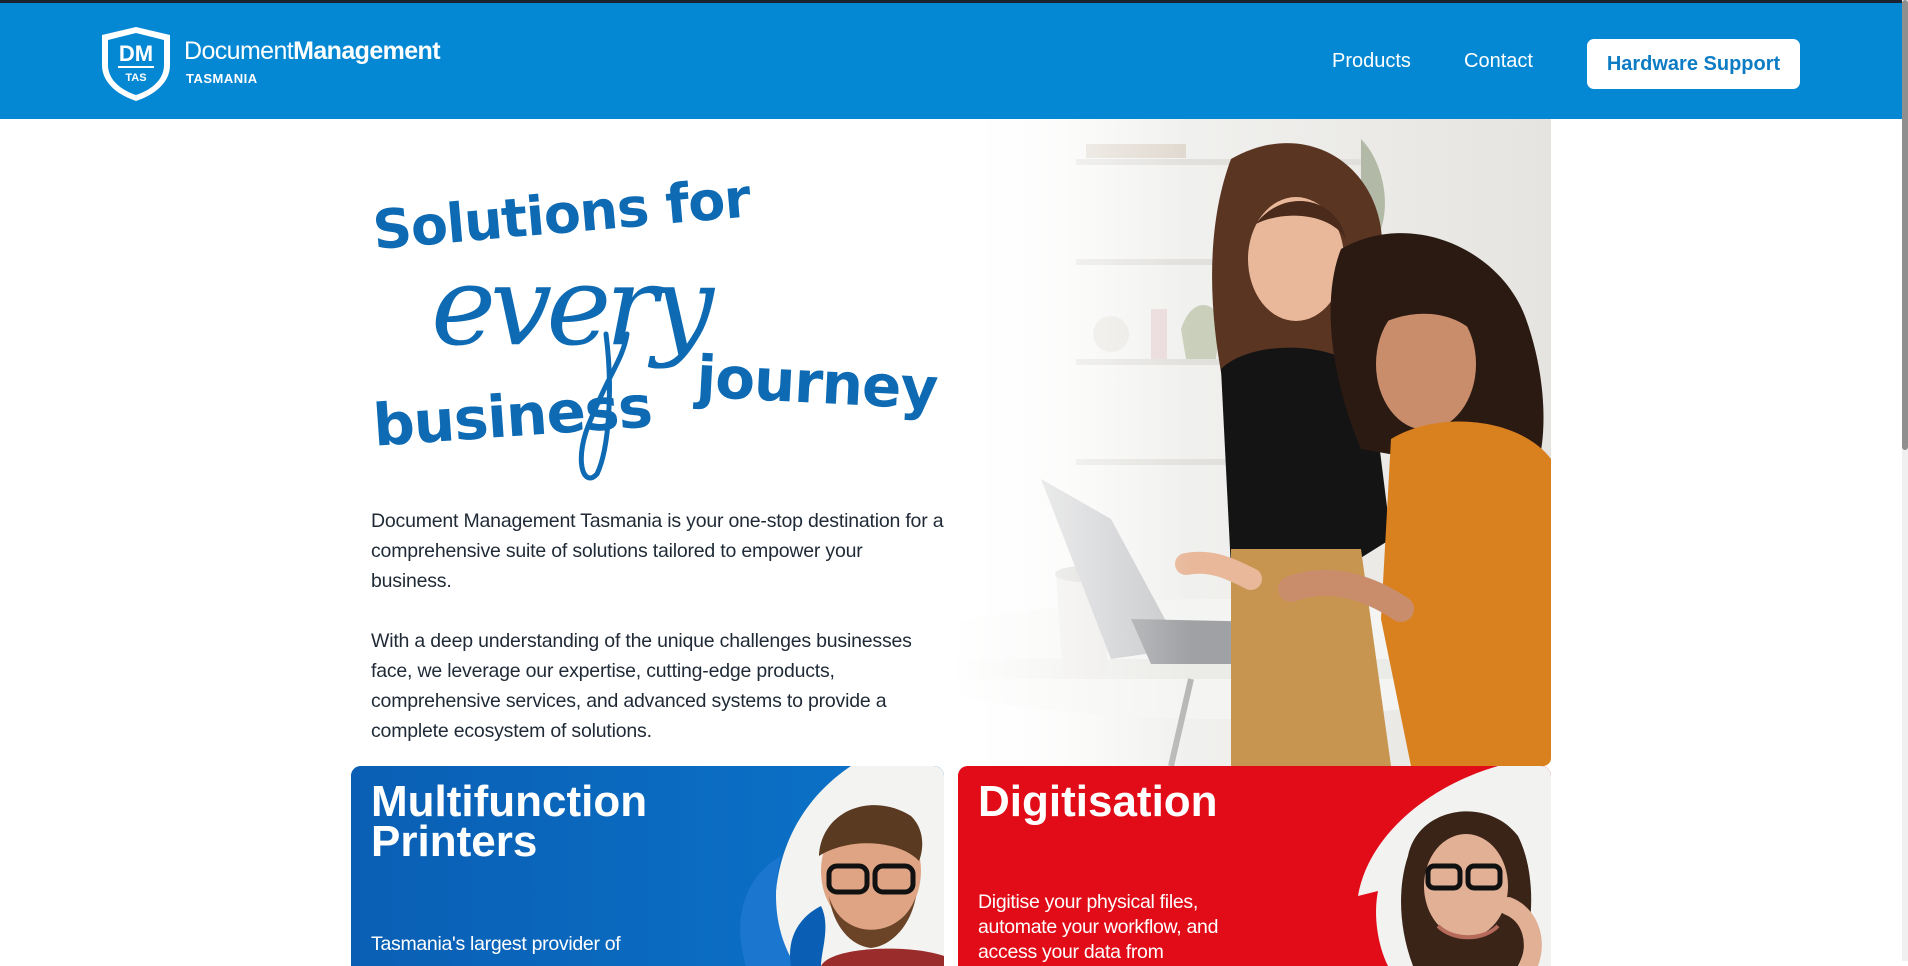 The height and width of the screenshot is (966, 1908). What do you see at coordinates (1098, 801) in the screenshot?
I see `card-digitisation-title: Digitisation` at bounding box center [1098, 801].